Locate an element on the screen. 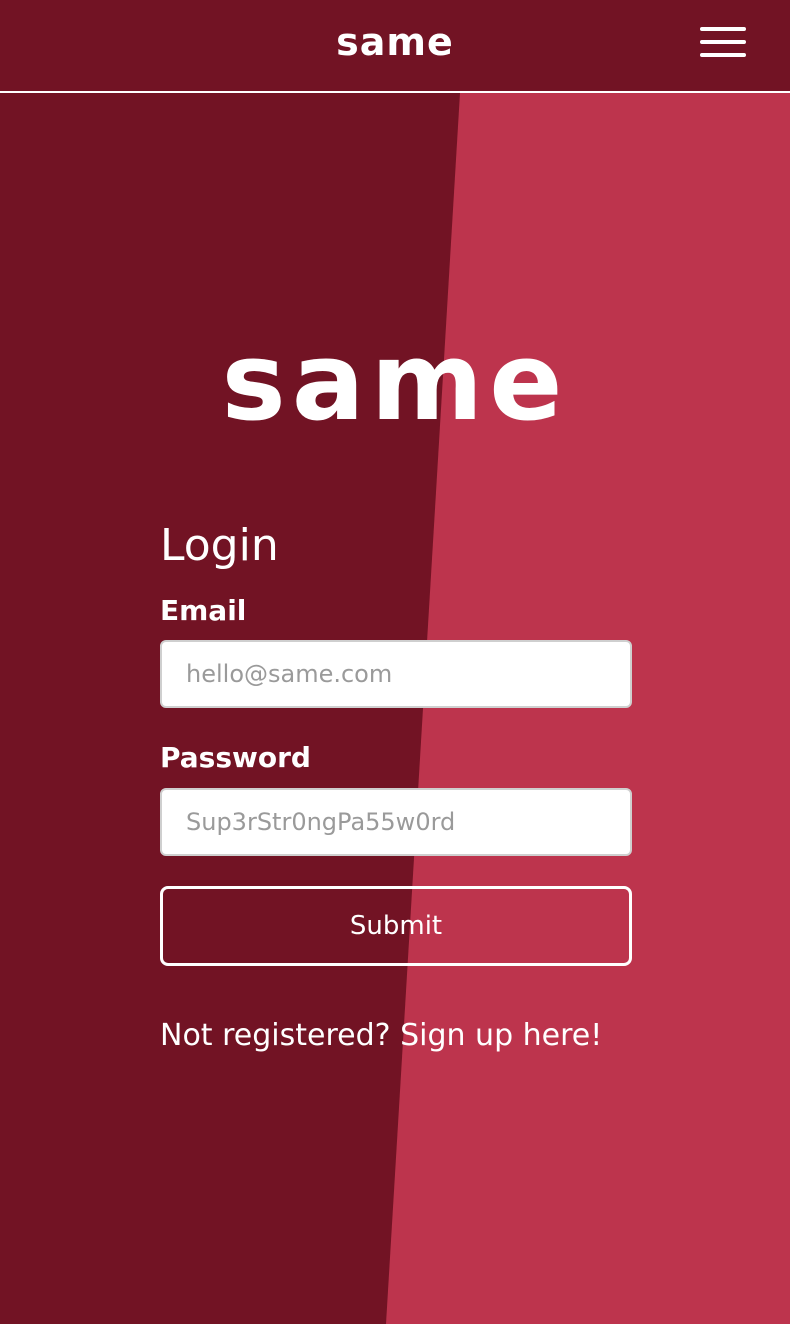 This screenshot has width=790, height=1324. password-field is located at coordinates (396, 822).